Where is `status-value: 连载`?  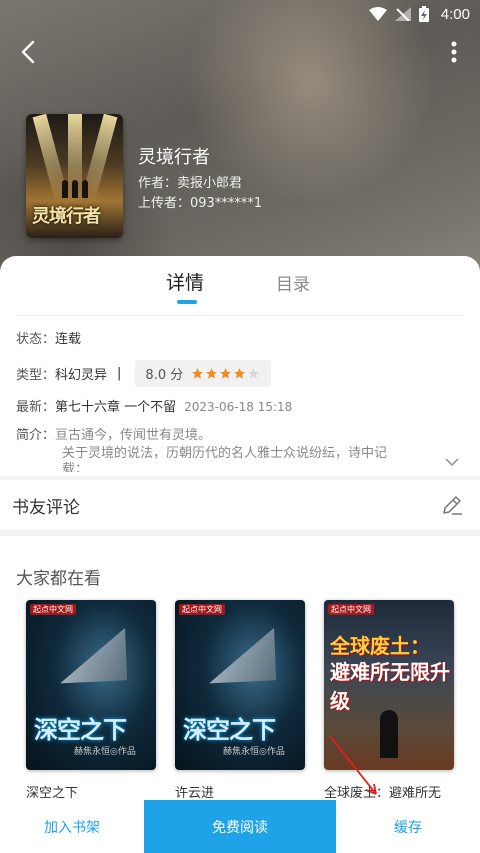
status-value: 连载 is located at coordinates (68, 339).